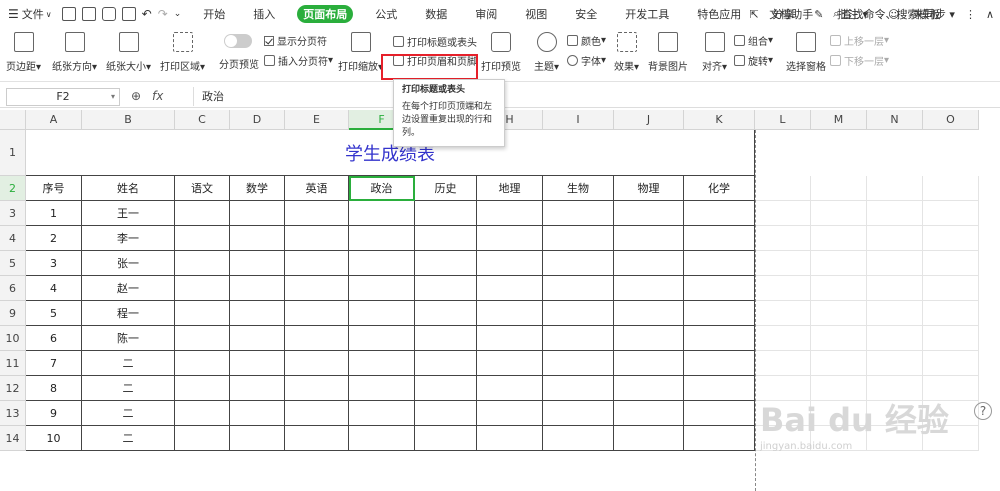 The height and width of the screenshot is (491, 1000). Describe the element at coordinates (182, 51) in the screenshot. I see `print-area-button: 打印区域▾` at that location.